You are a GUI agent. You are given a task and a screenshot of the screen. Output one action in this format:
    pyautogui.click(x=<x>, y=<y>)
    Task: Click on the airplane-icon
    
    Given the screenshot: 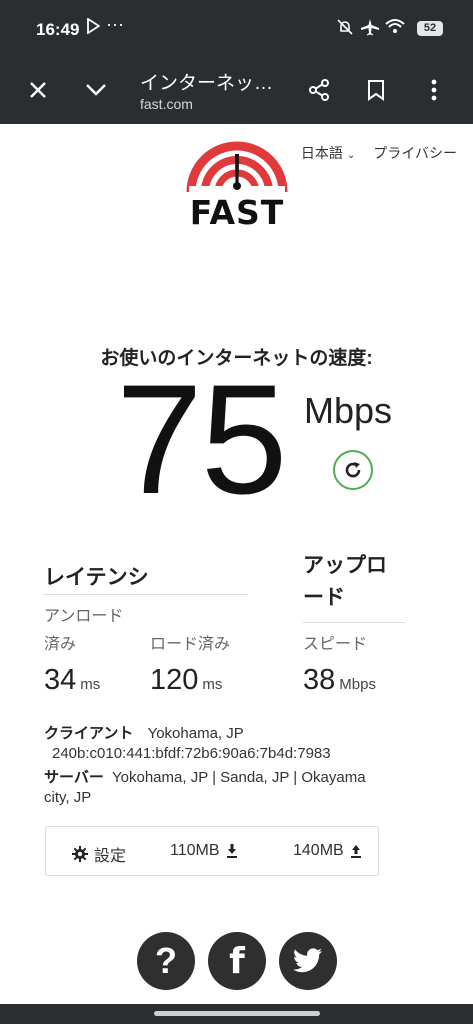 What is the action you would take?
    pyautogui.click(x=370, y=30)
    